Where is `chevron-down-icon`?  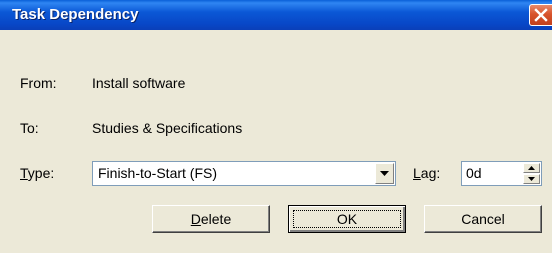
chevron-down-icon is located at coordinates (384, 173).